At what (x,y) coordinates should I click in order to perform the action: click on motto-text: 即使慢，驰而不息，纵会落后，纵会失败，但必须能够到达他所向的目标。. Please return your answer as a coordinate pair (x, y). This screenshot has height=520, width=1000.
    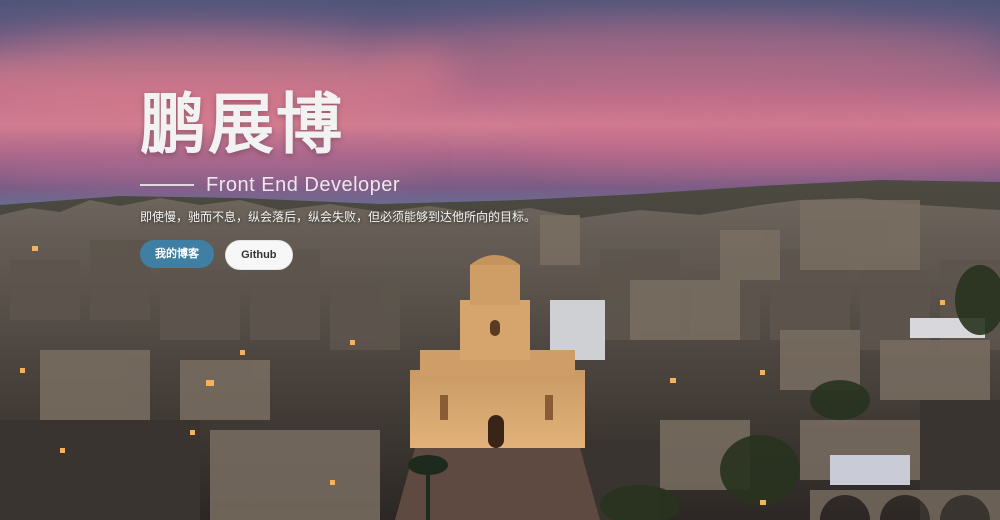
    Looking at the image, I should click on (338, 217).